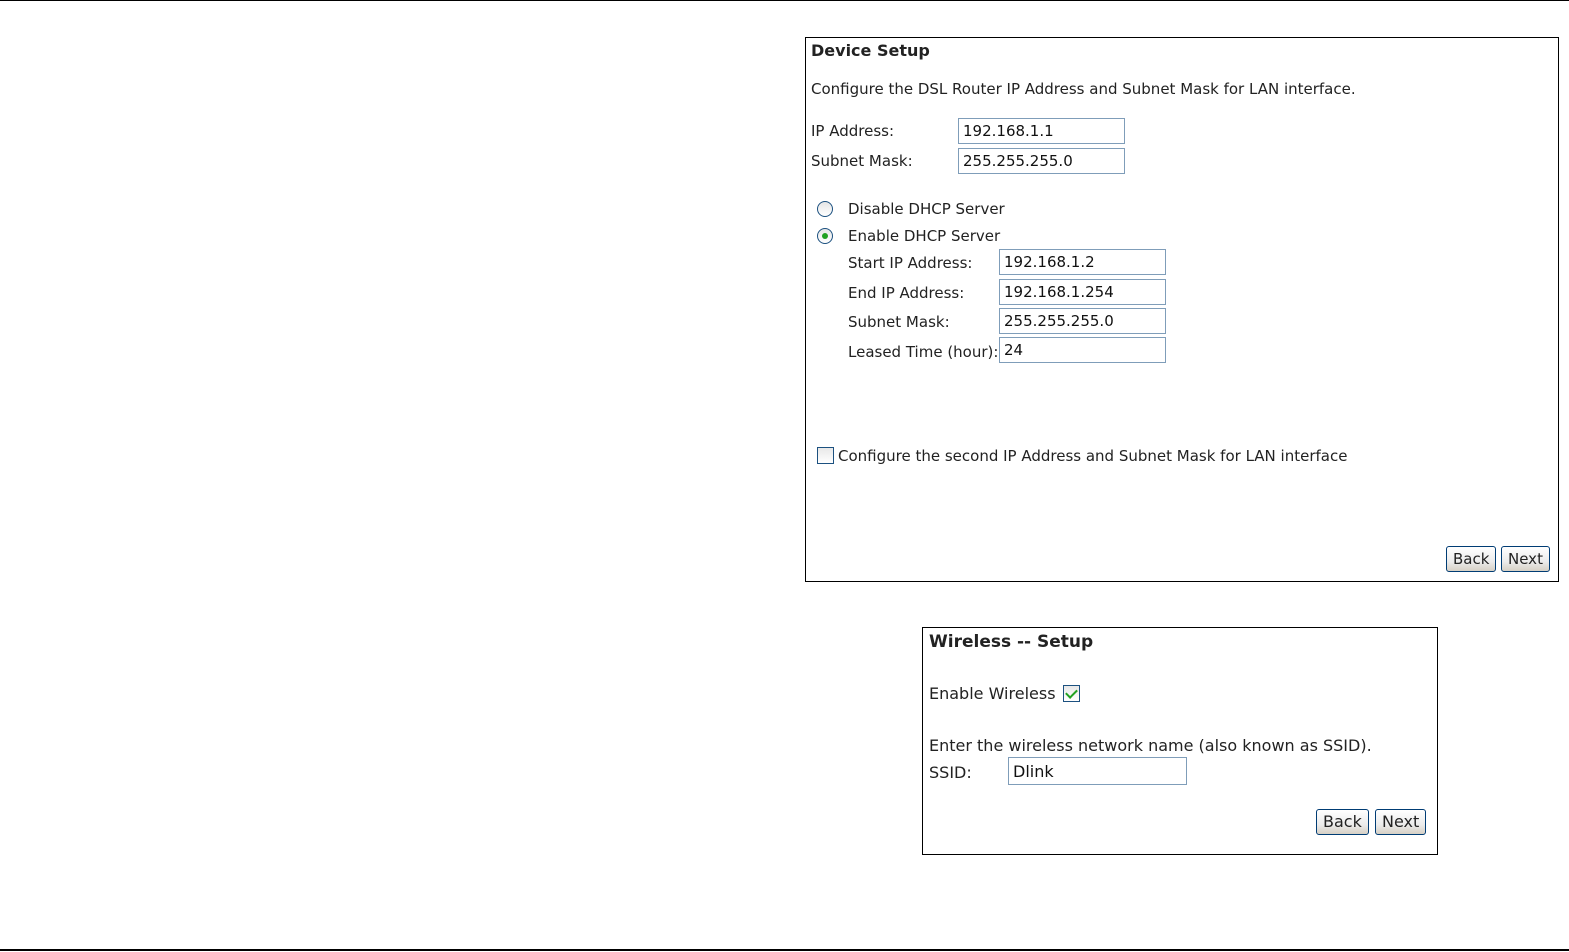 The width and height of the screenshot is (1569, 952). What do you see at coordinates (950, 772) in the screenshot?
I see `ssid-label: SSID:` at bounding box center [950, 772].